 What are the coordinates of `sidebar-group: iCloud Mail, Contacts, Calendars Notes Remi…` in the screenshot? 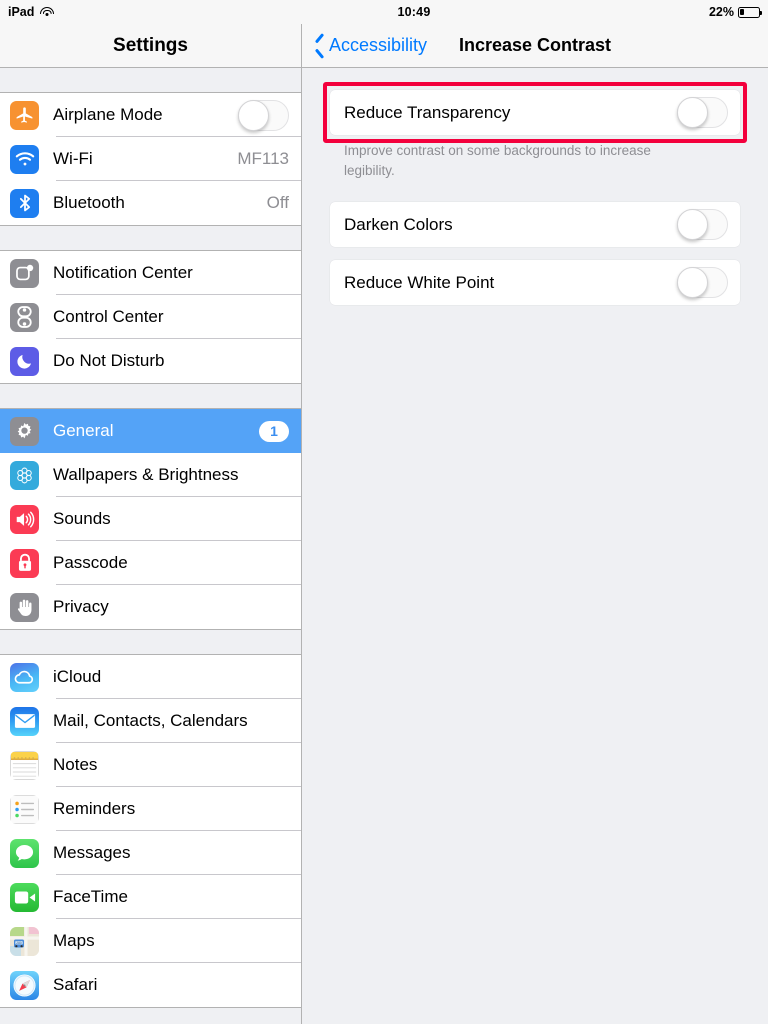 It's located at (150, 831).